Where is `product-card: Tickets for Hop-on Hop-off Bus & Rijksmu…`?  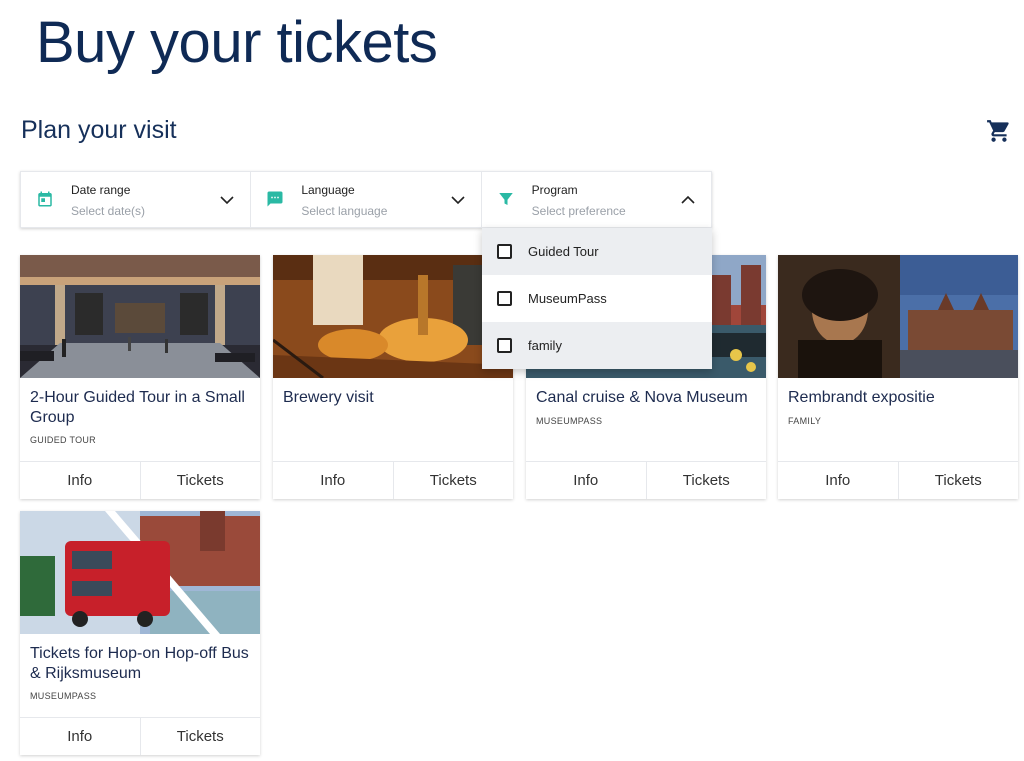 product-card: Tickets for Hop-on Hop-off Bus & Rijksmu… is located at coordinates (140, 633).